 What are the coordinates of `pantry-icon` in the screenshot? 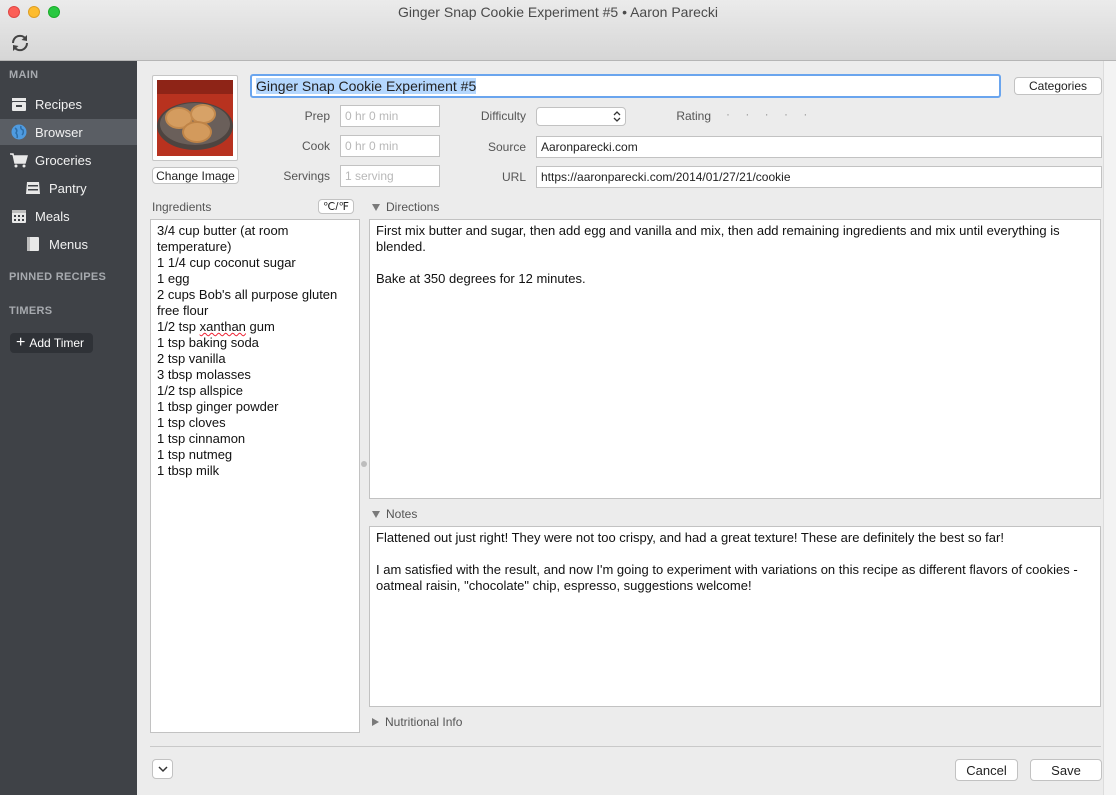 It's located at (33, 188).